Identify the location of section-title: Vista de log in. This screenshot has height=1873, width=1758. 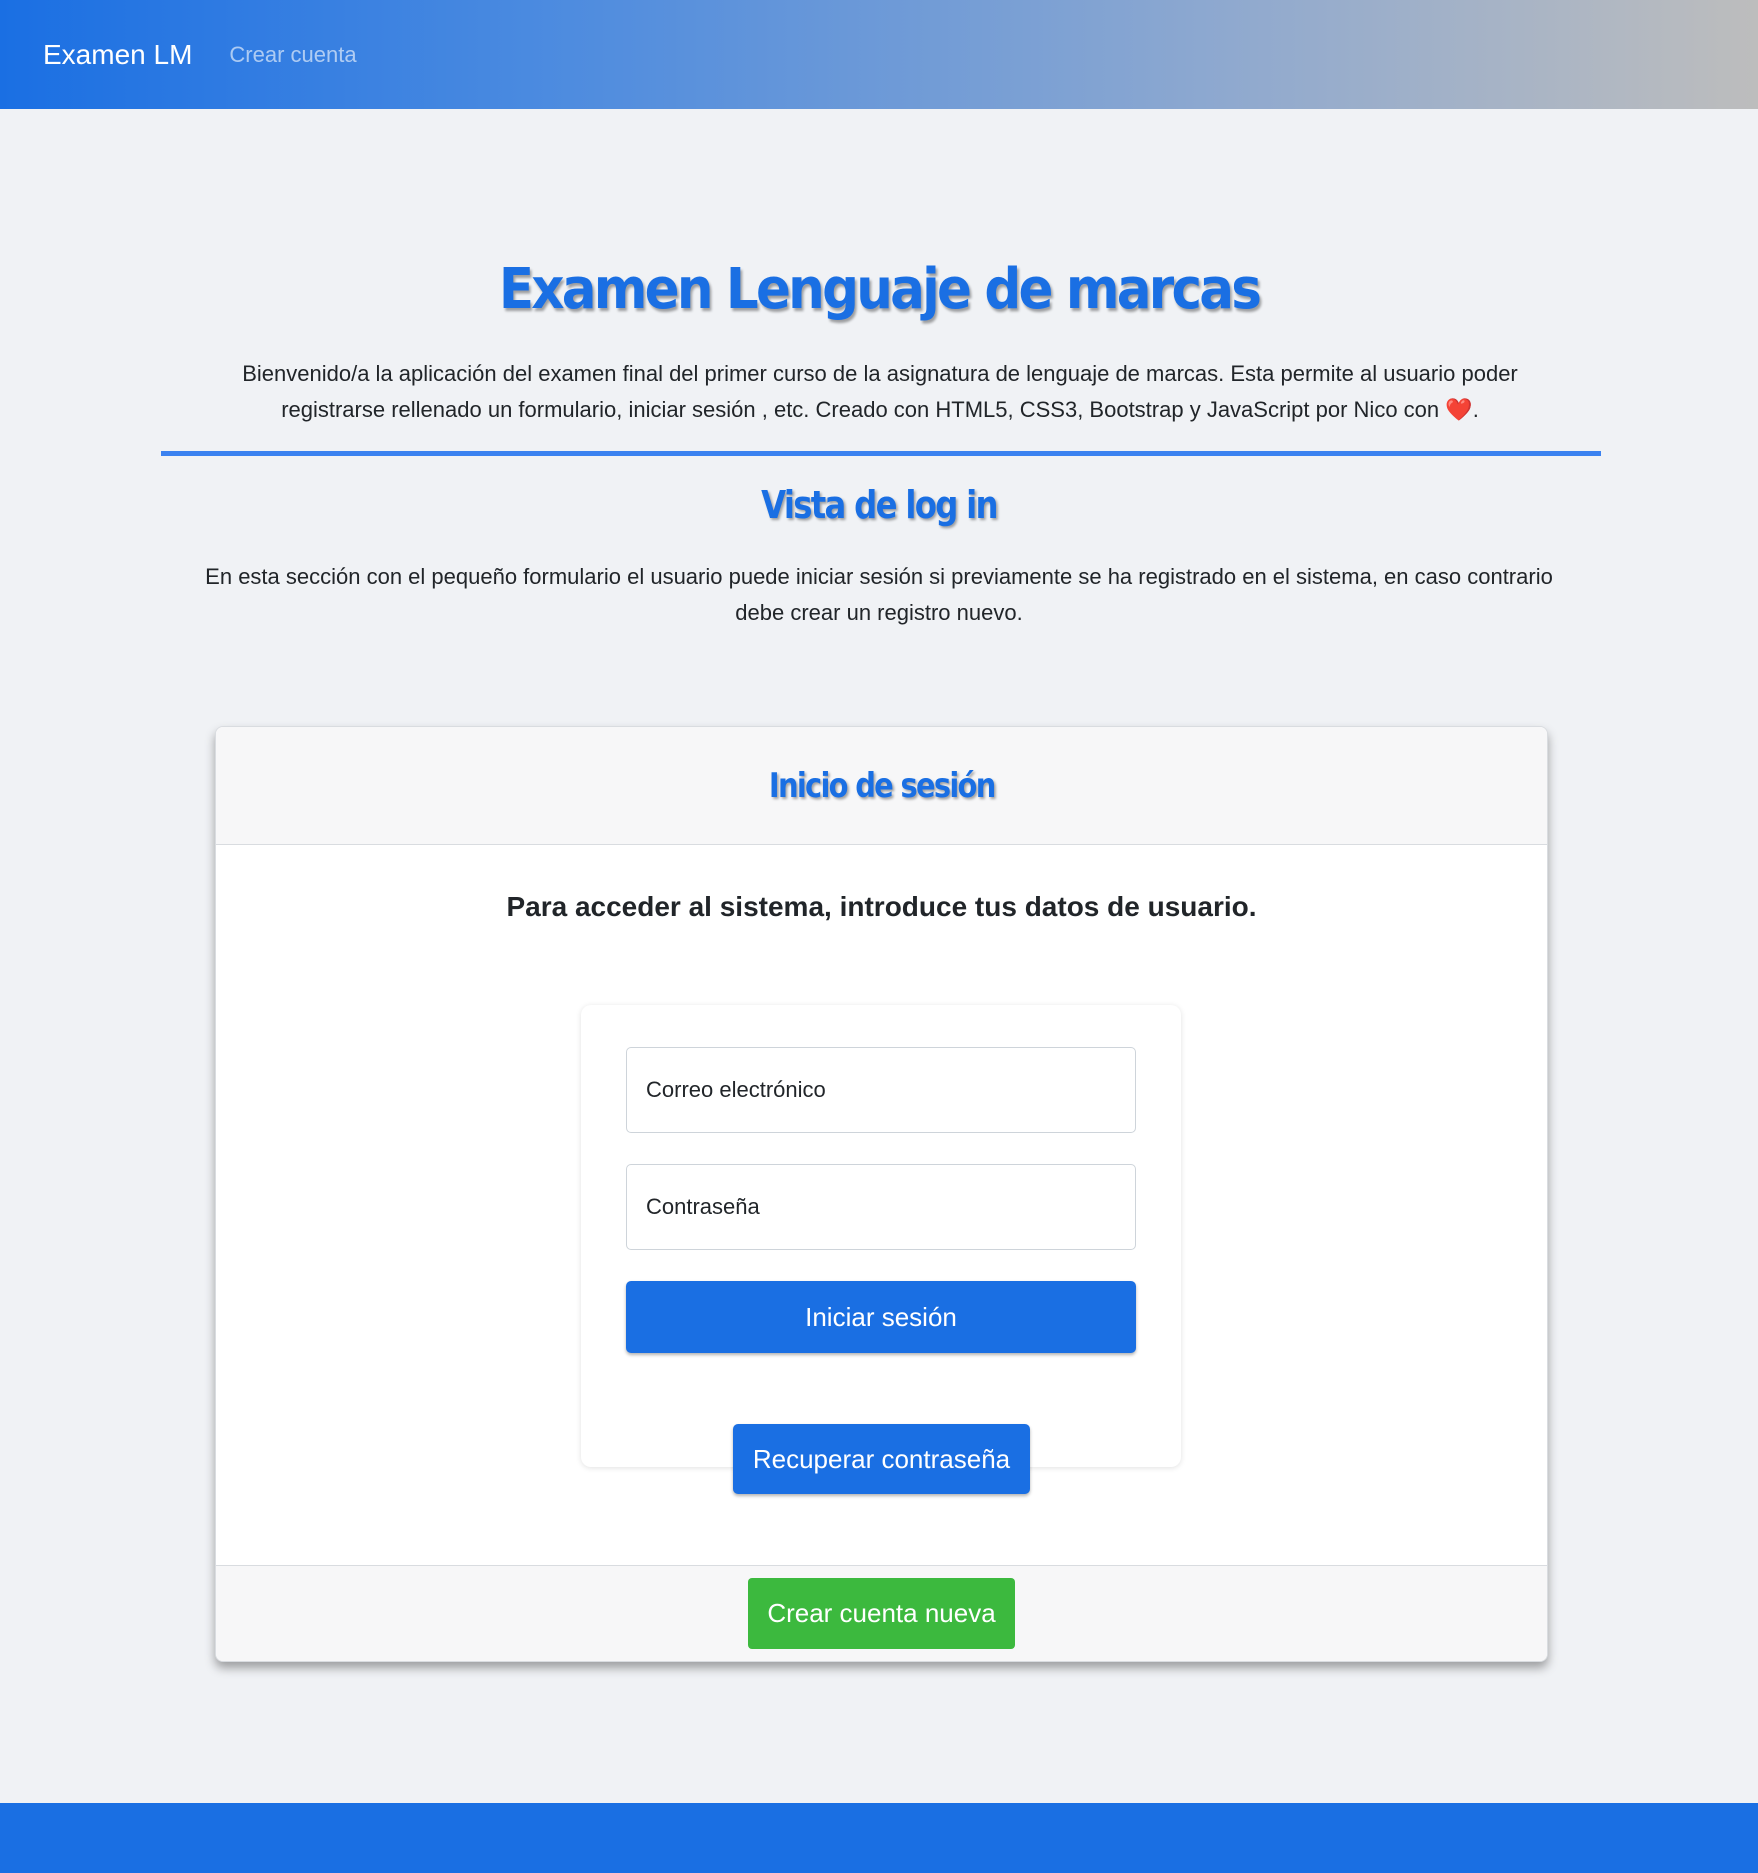
(879, 505).